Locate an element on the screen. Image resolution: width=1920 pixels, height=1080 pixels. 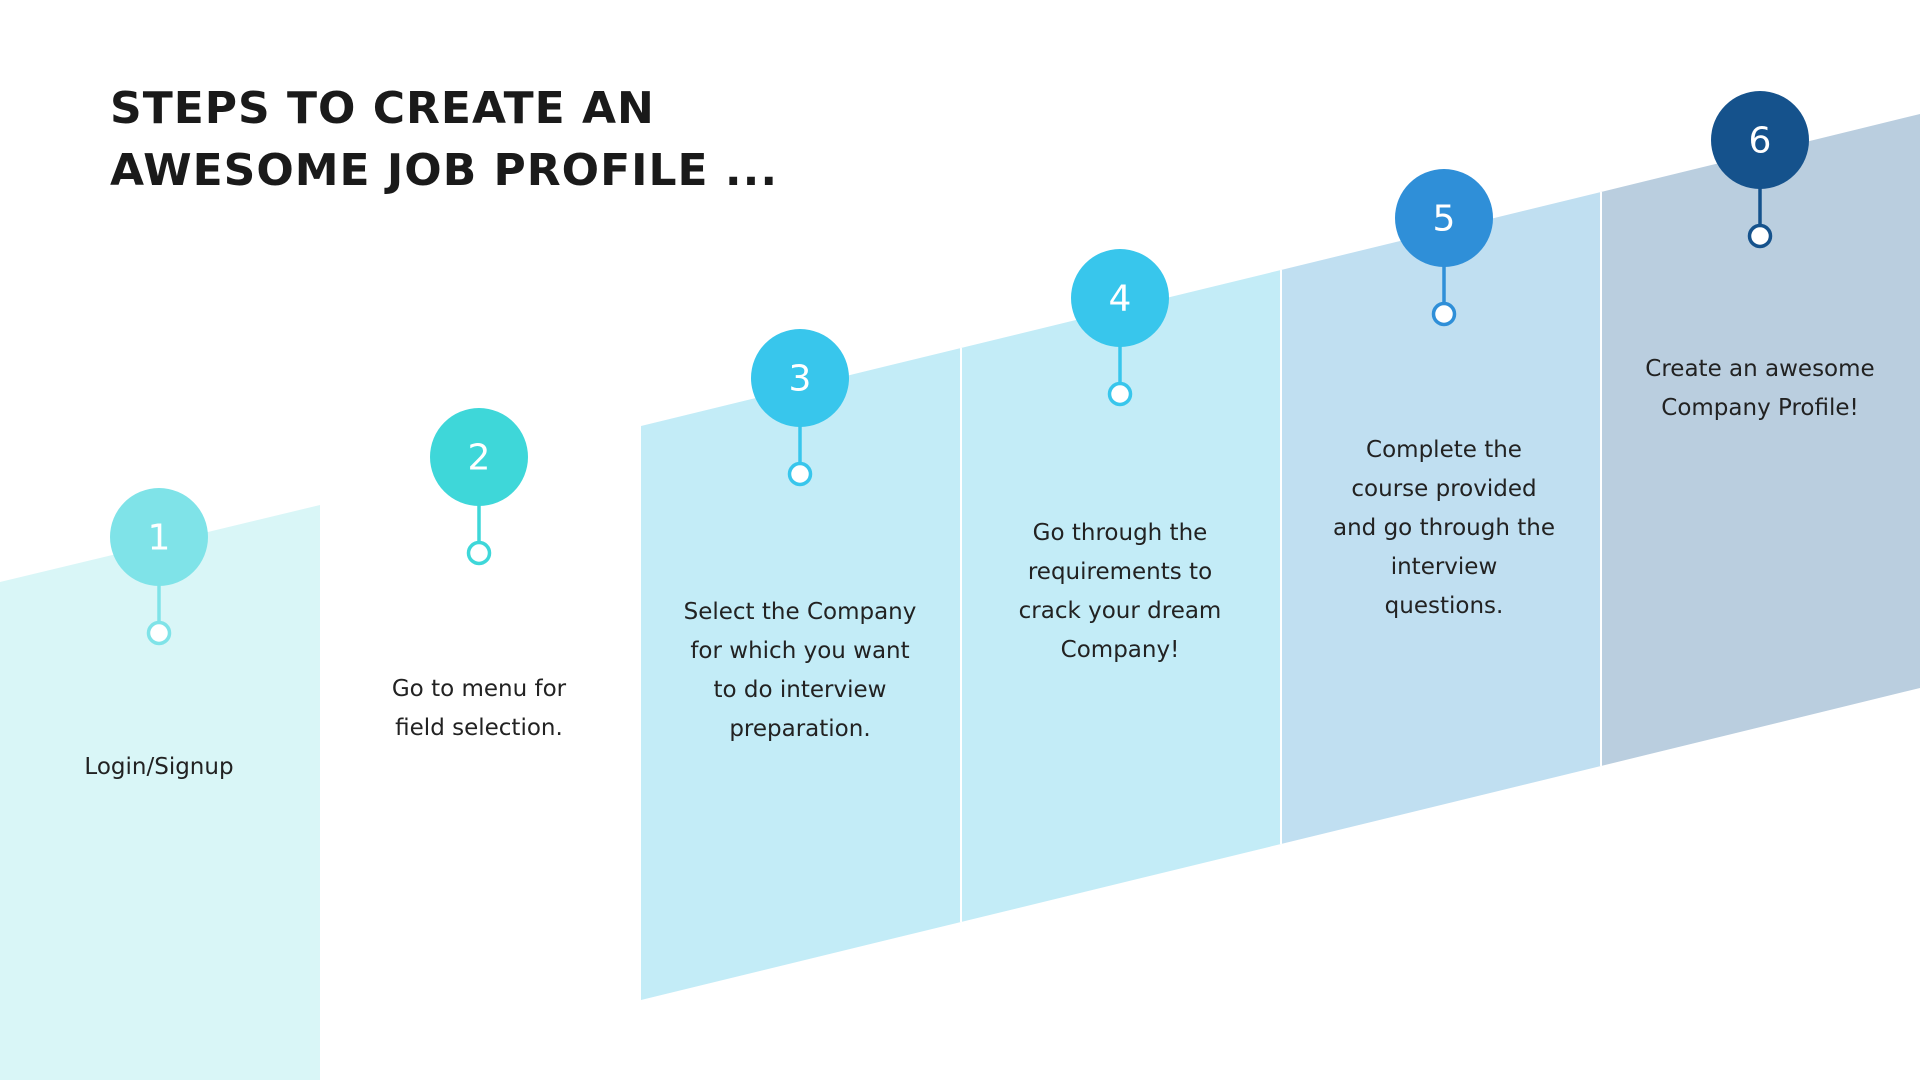
step-4-pin is located at coordinates (1120, 394).